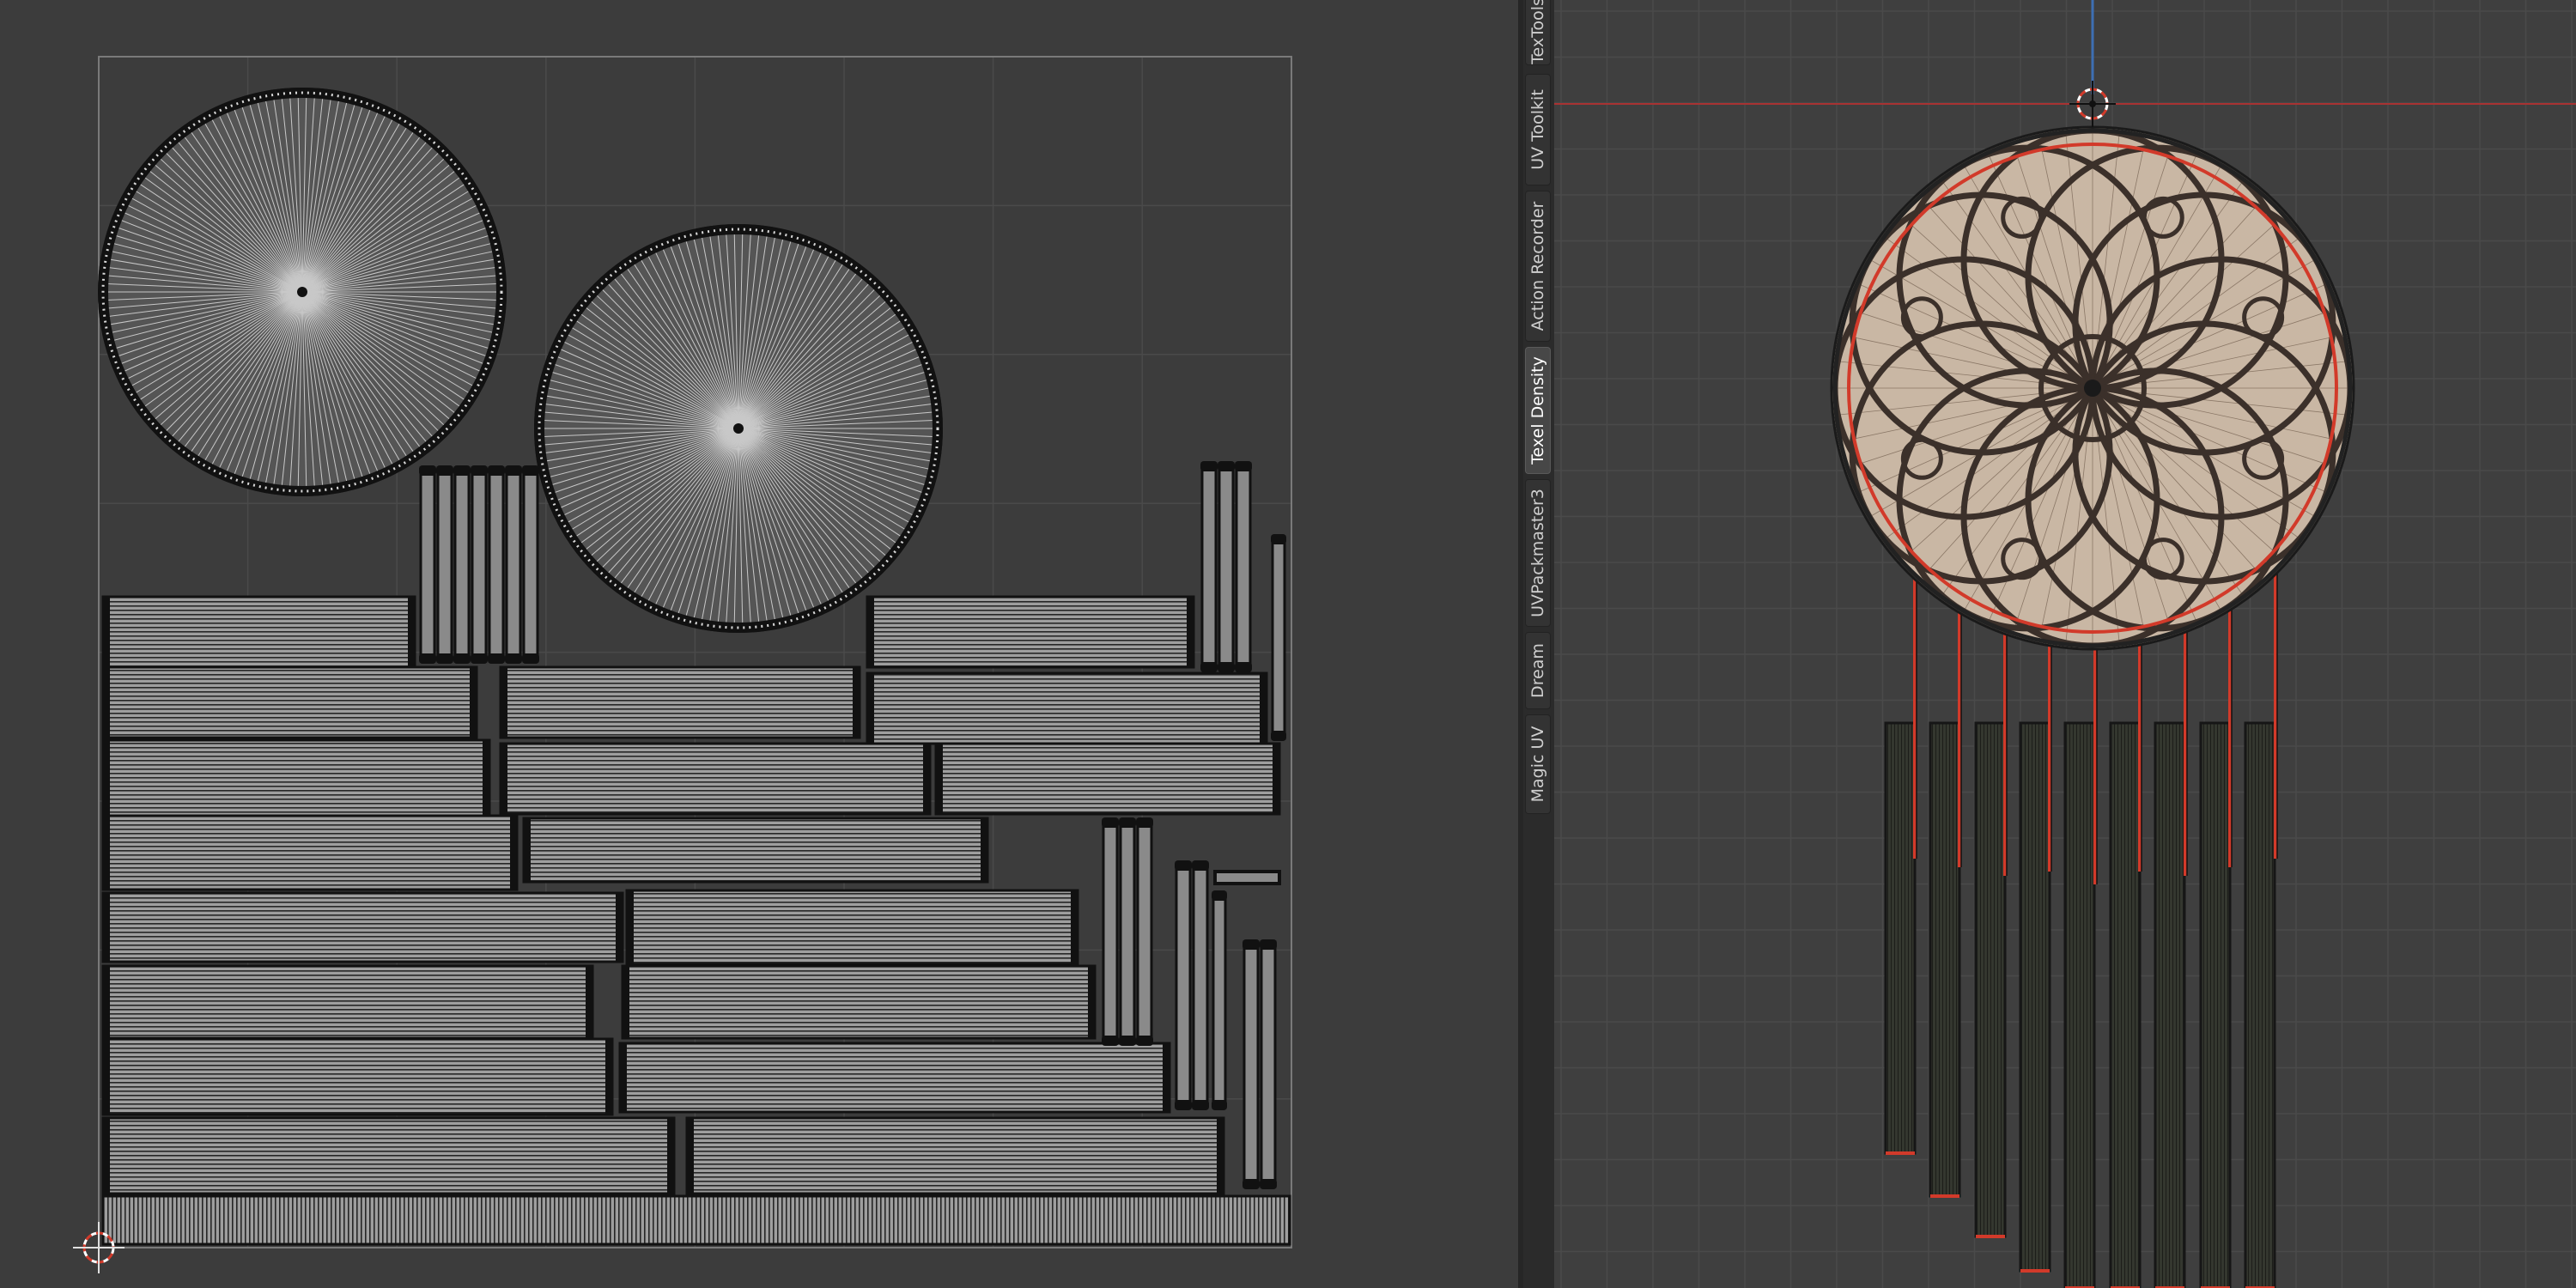 The width and height of the screenshot is (2576, 1288). What do you see at coordinates (1538, 129) in the screenshot?
I see `tab-uv-toolkit: UV Toolkit` at bounding box center [1538, 129].